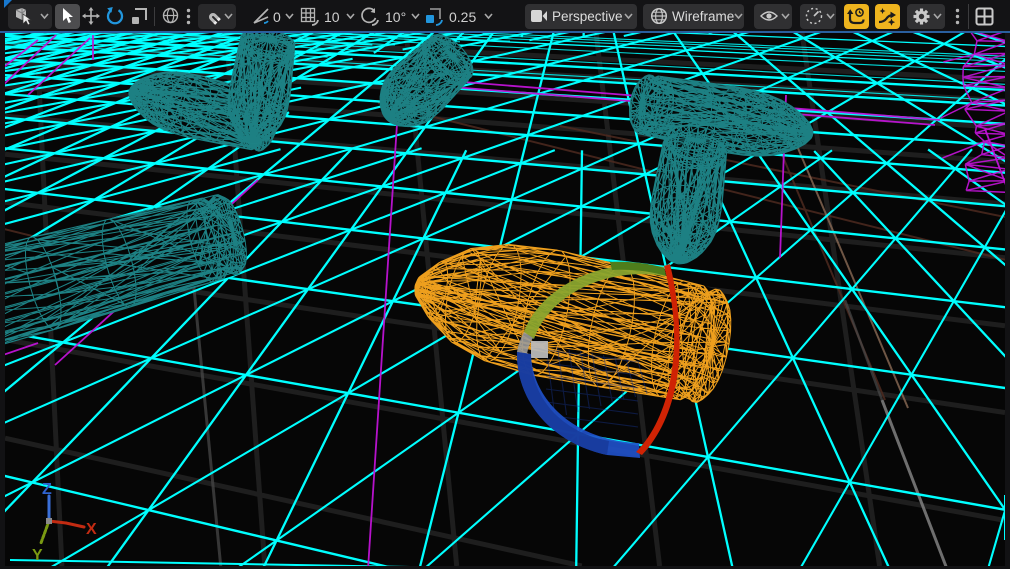 The width and height of the screenshot is (1010, 569). What do you see at coordinates (91, 529) in the screenshot?
I see `svg-text: X` at bounding box center [91, 529].